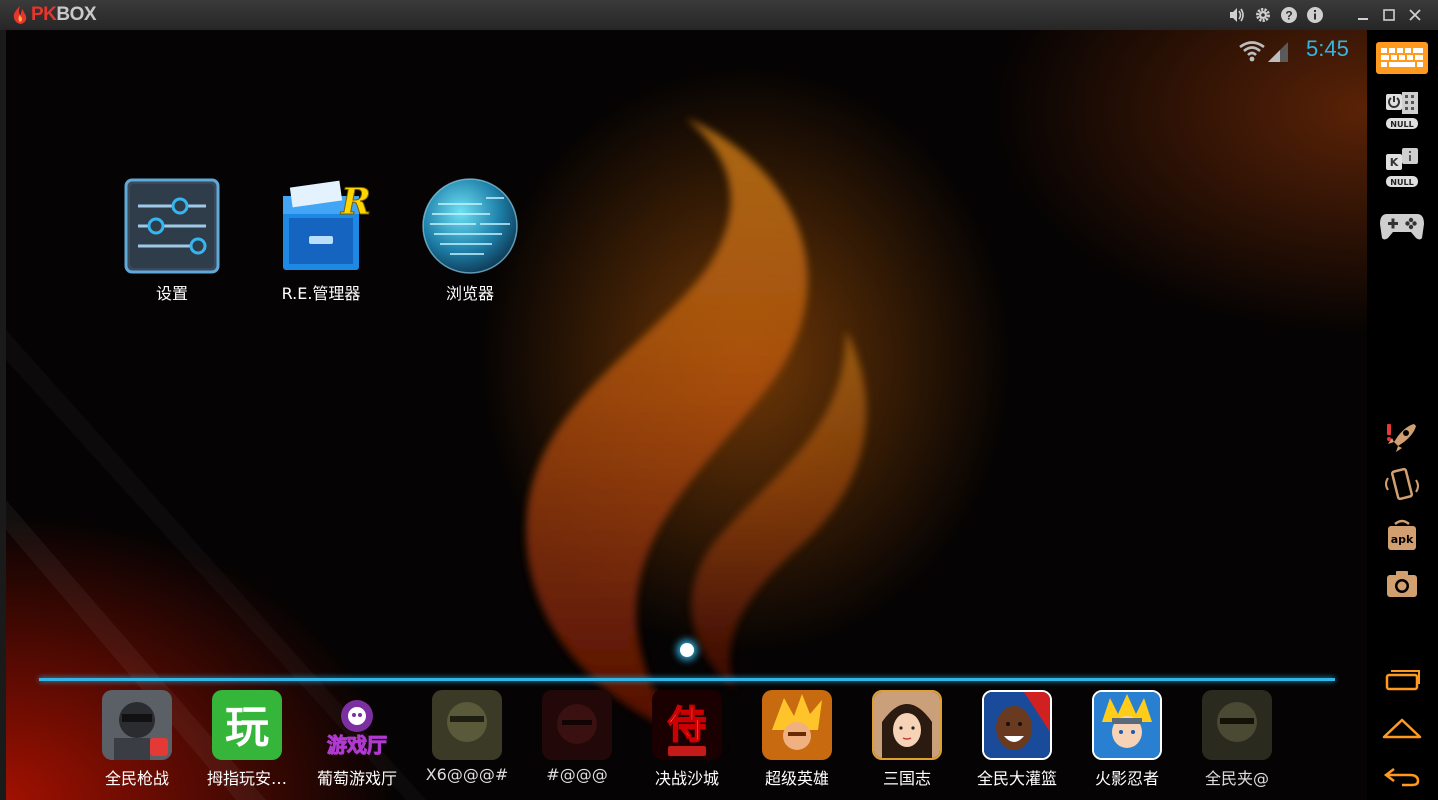 The image size is (1438, 800). Describe the element at coordinates (247, 727) in the screenshot. I see `svg-text: 玩` at that location.